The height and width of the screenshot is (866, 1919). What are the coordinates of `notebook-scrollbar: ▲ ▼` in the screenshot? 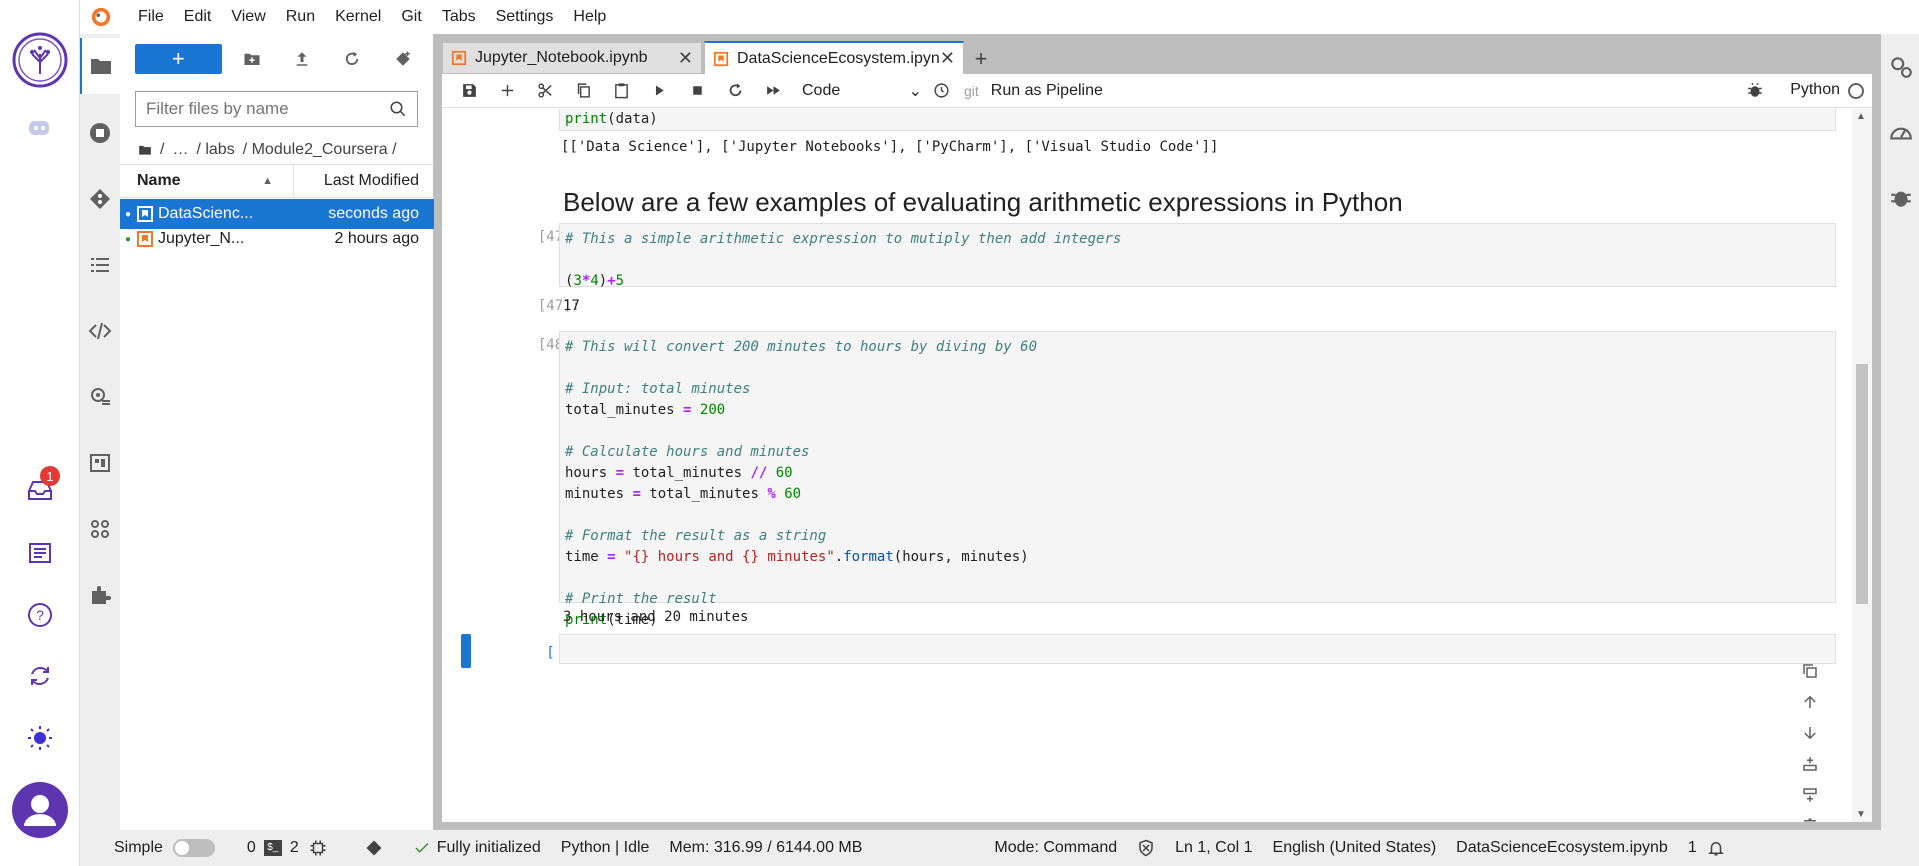 It's located at (1862, 465).